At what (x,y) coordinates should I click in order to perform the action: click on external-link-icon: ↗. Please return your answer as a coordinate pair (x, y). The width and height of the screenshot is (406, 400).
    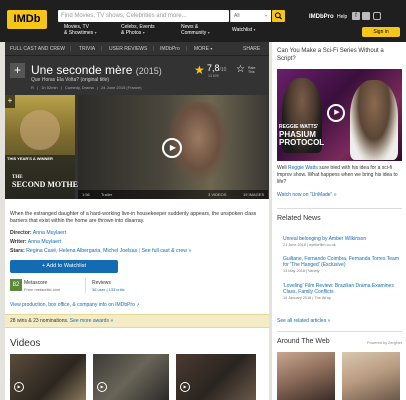
    Looking at the image, I should click on (138, 304).